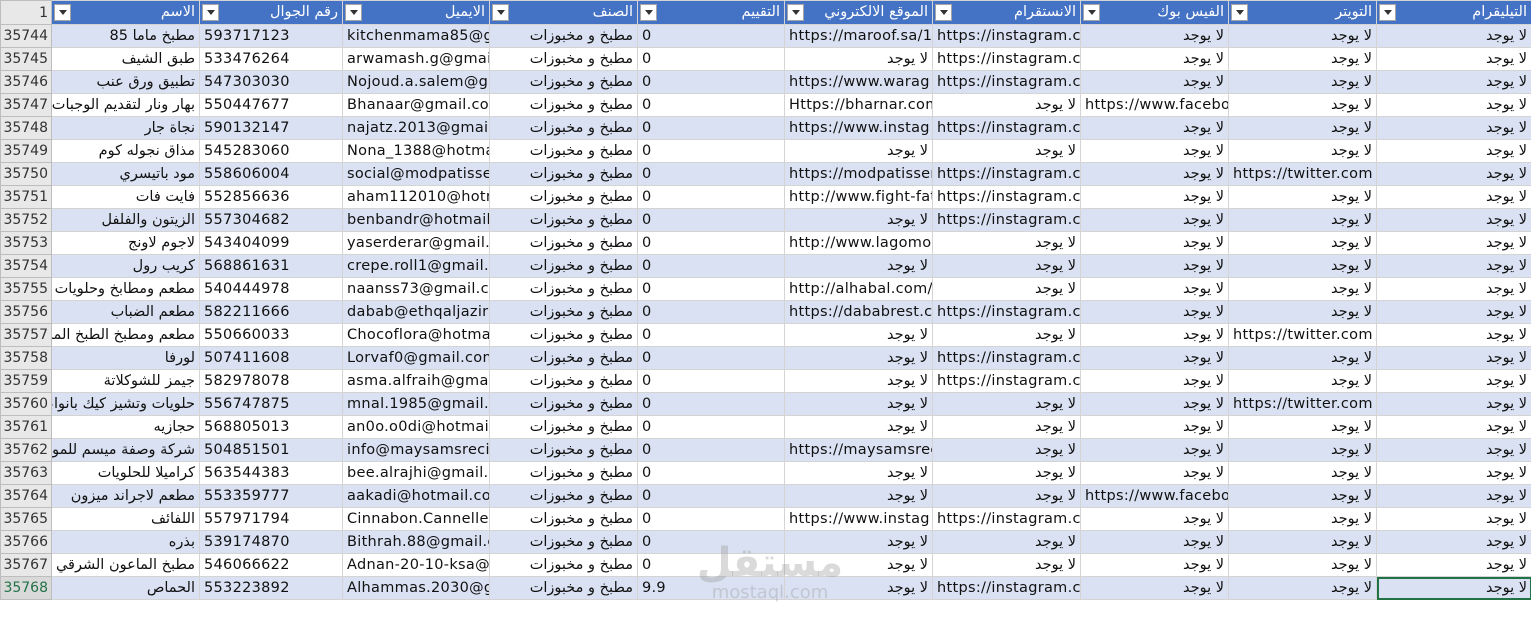 Image resolution: width=1531 pixels, height=626 pixels. What do you see at coordinates (416, 105) in the screenshot?
I see `table-cell: Bhanaar@gmail.com` at bounding box center [416, 105].